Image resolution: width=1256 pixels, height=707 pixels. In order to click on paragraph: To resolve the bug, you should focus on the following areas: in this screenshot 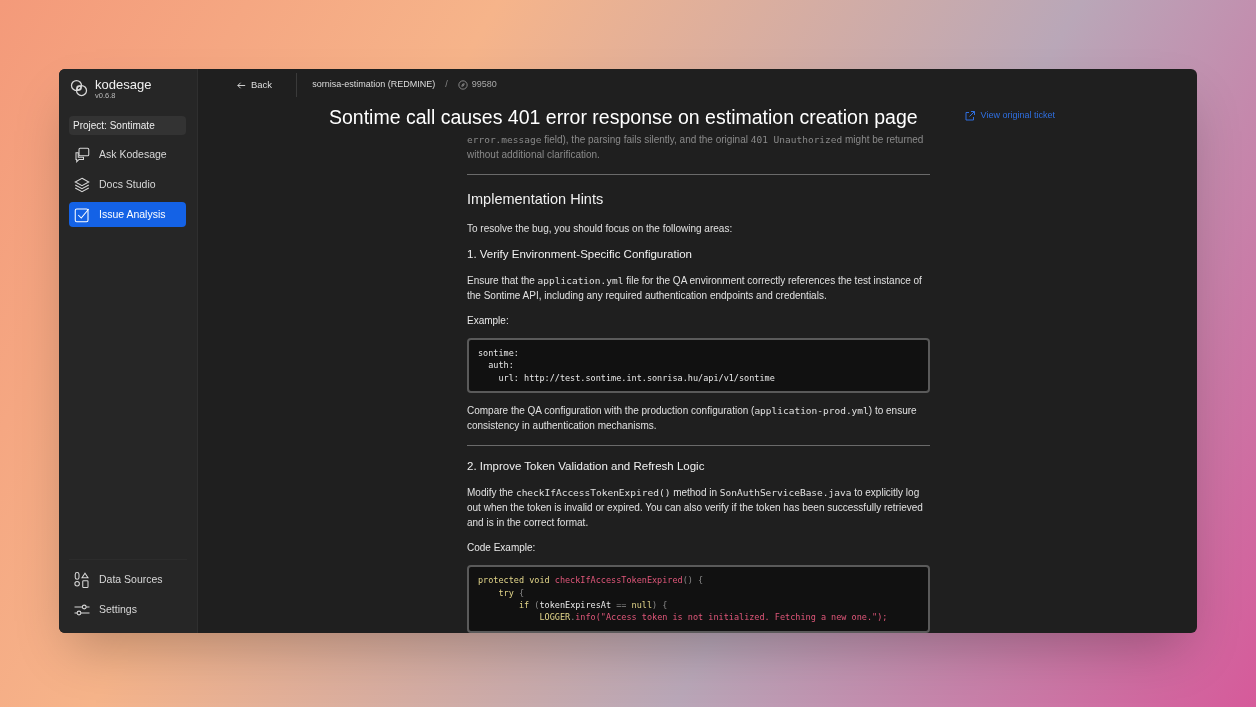, I will do `click(600, 228)`.